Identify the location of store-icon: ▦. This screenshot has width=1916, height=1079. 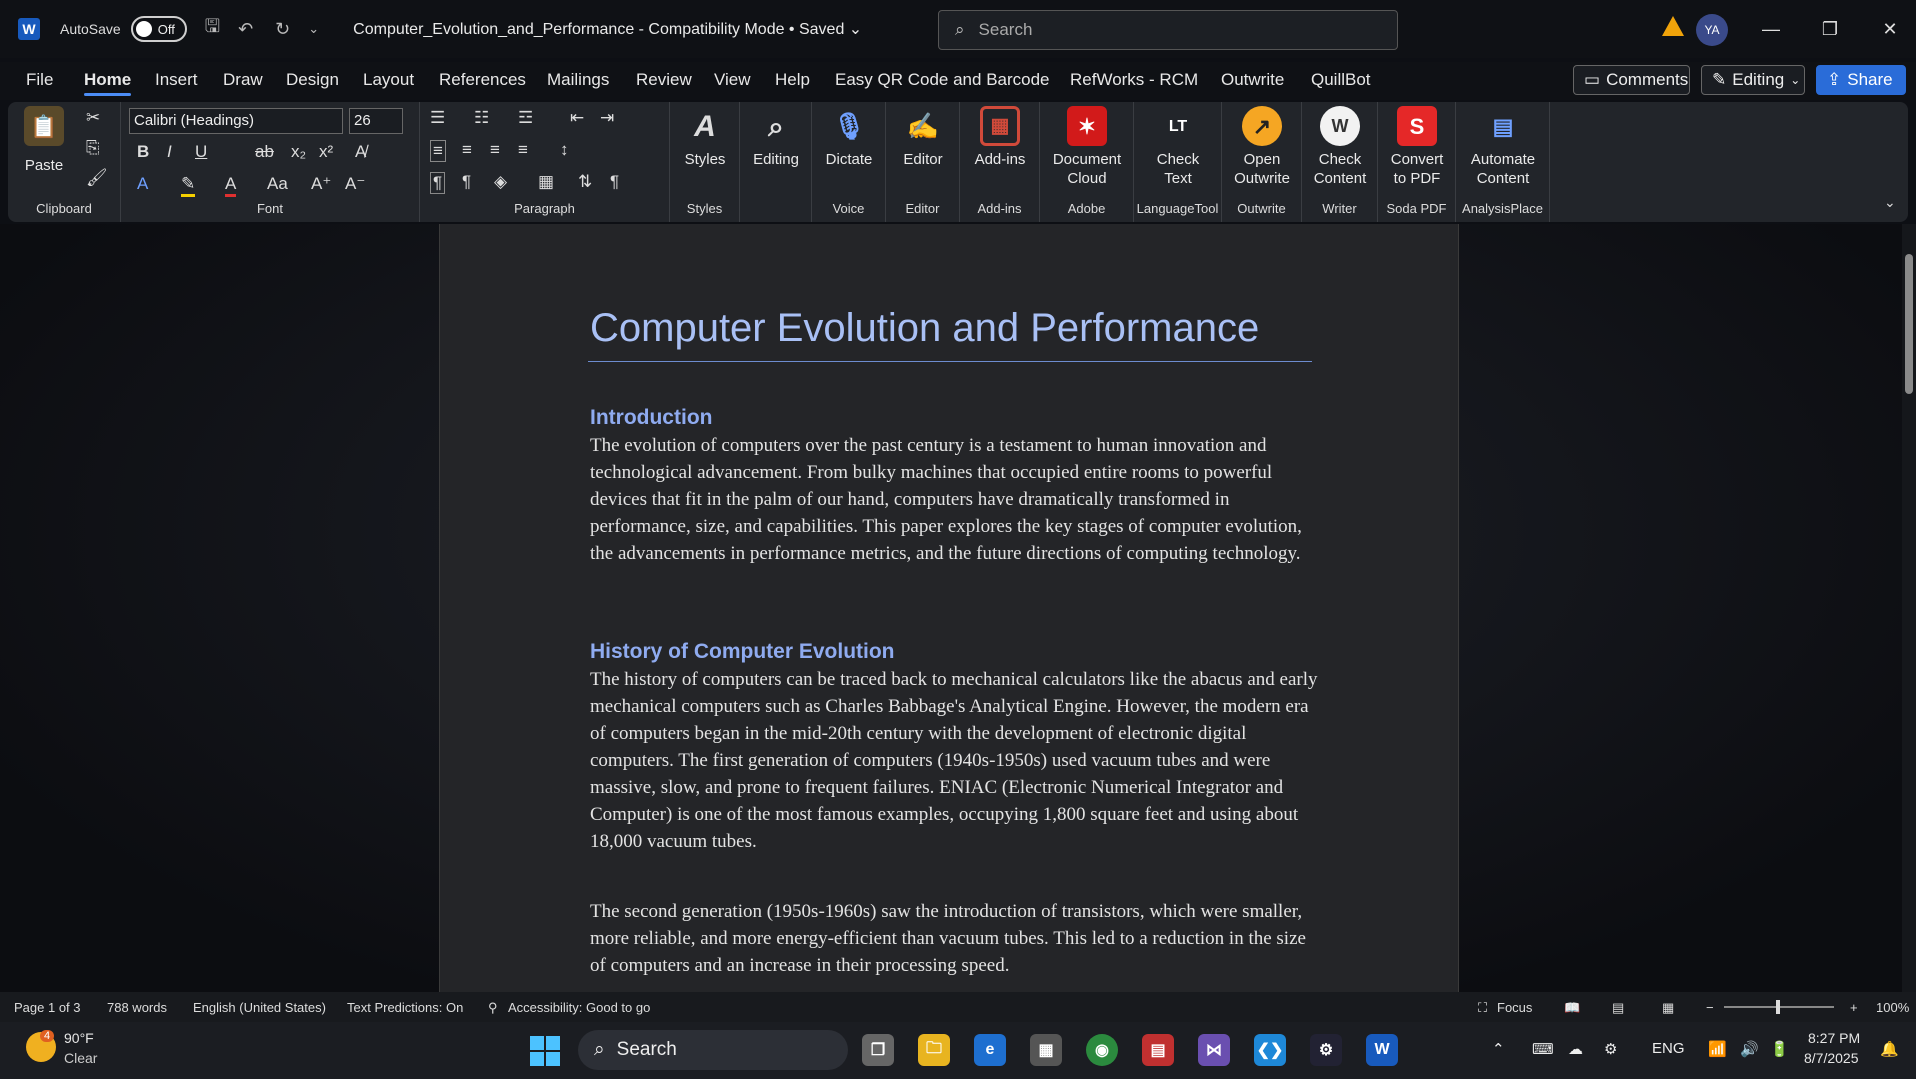
(1046, 1050).